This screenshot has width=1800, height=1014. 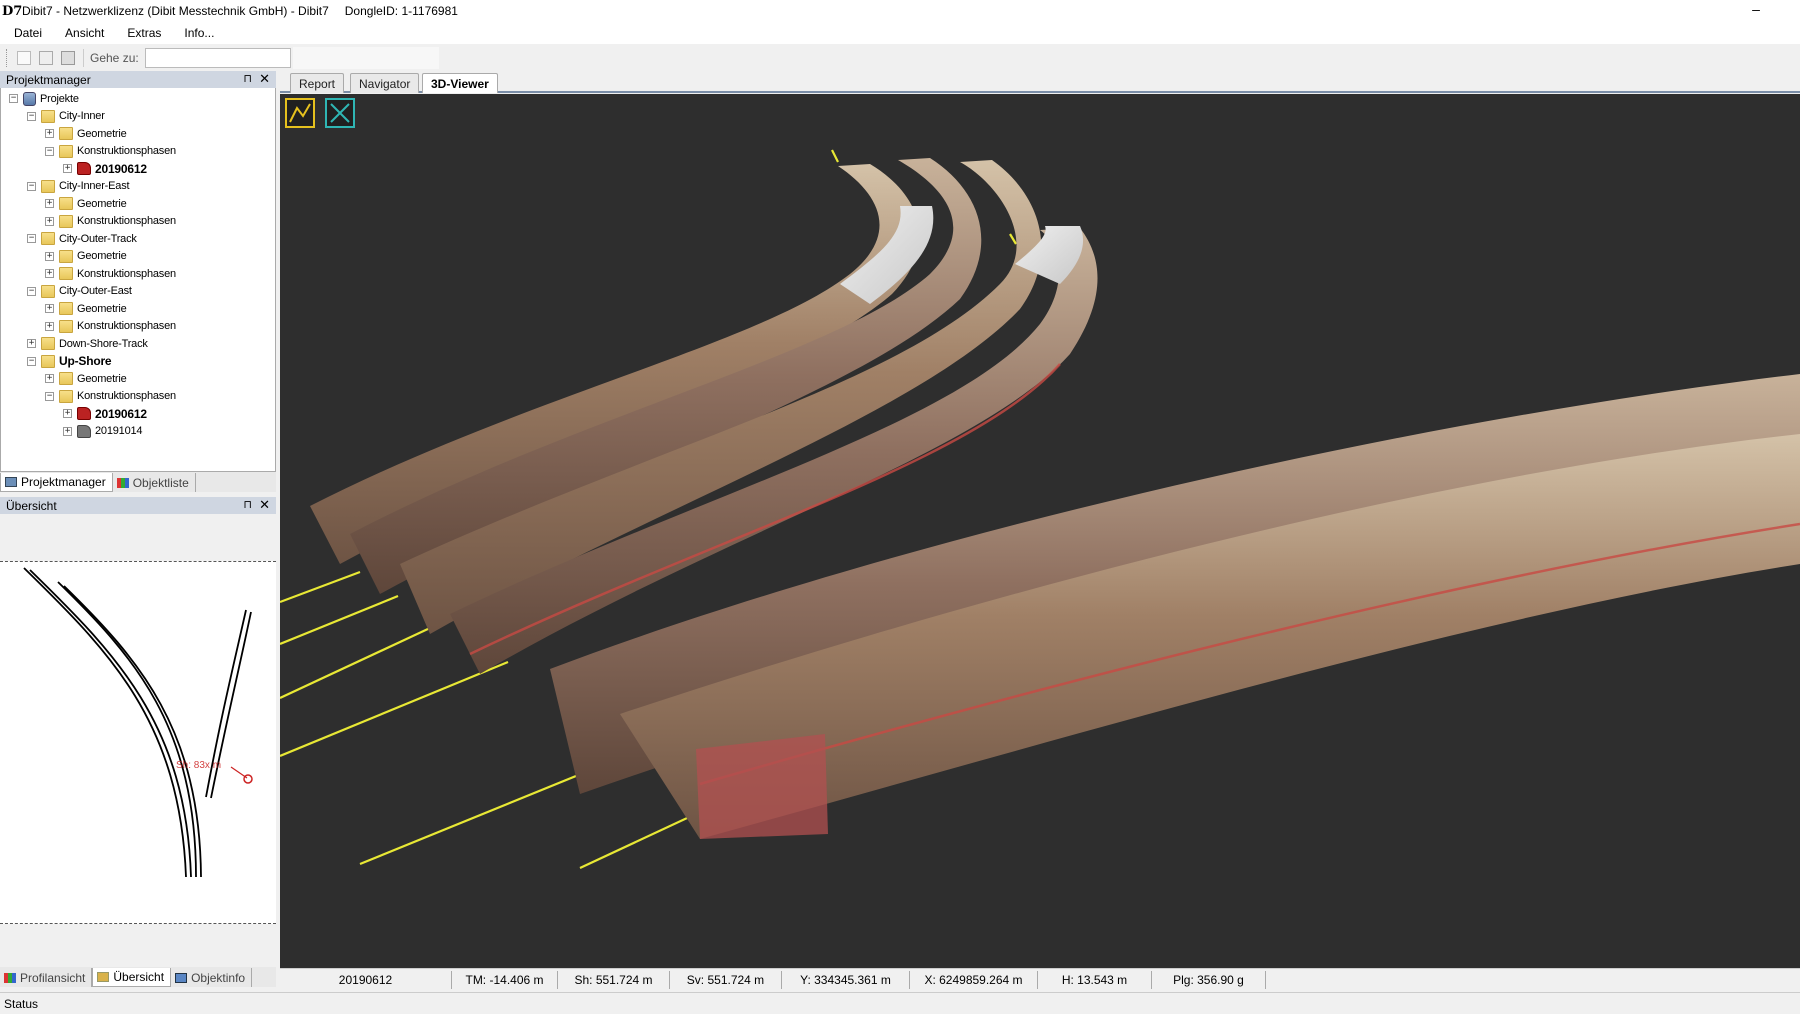 I want to click on tab-navigator: Navigator, so click(x=385, y=83).